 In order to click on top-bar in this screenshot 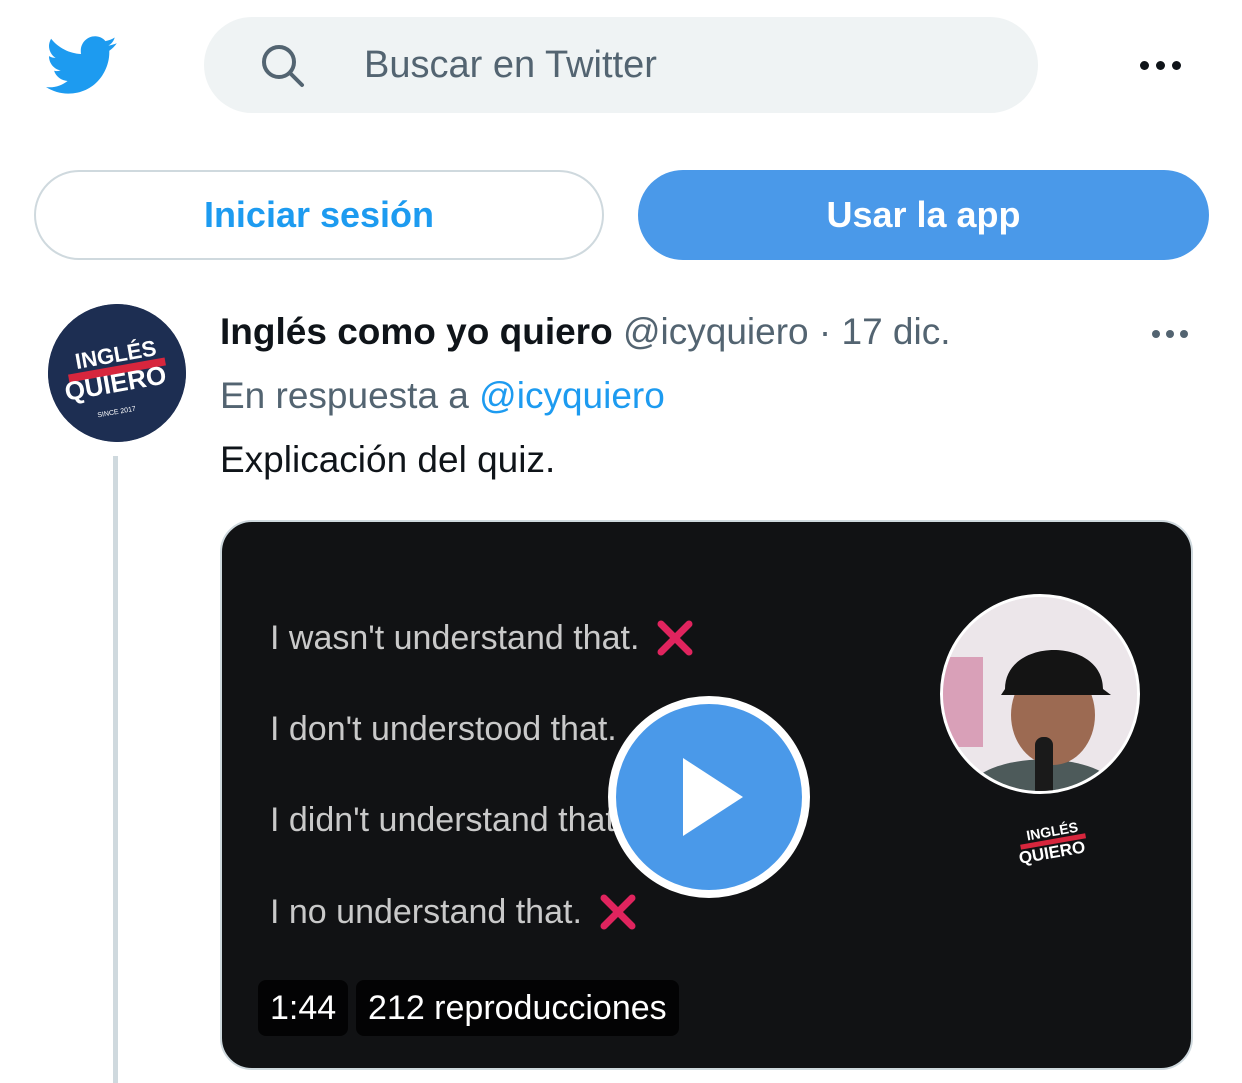, I will do `click(621, 67)`.